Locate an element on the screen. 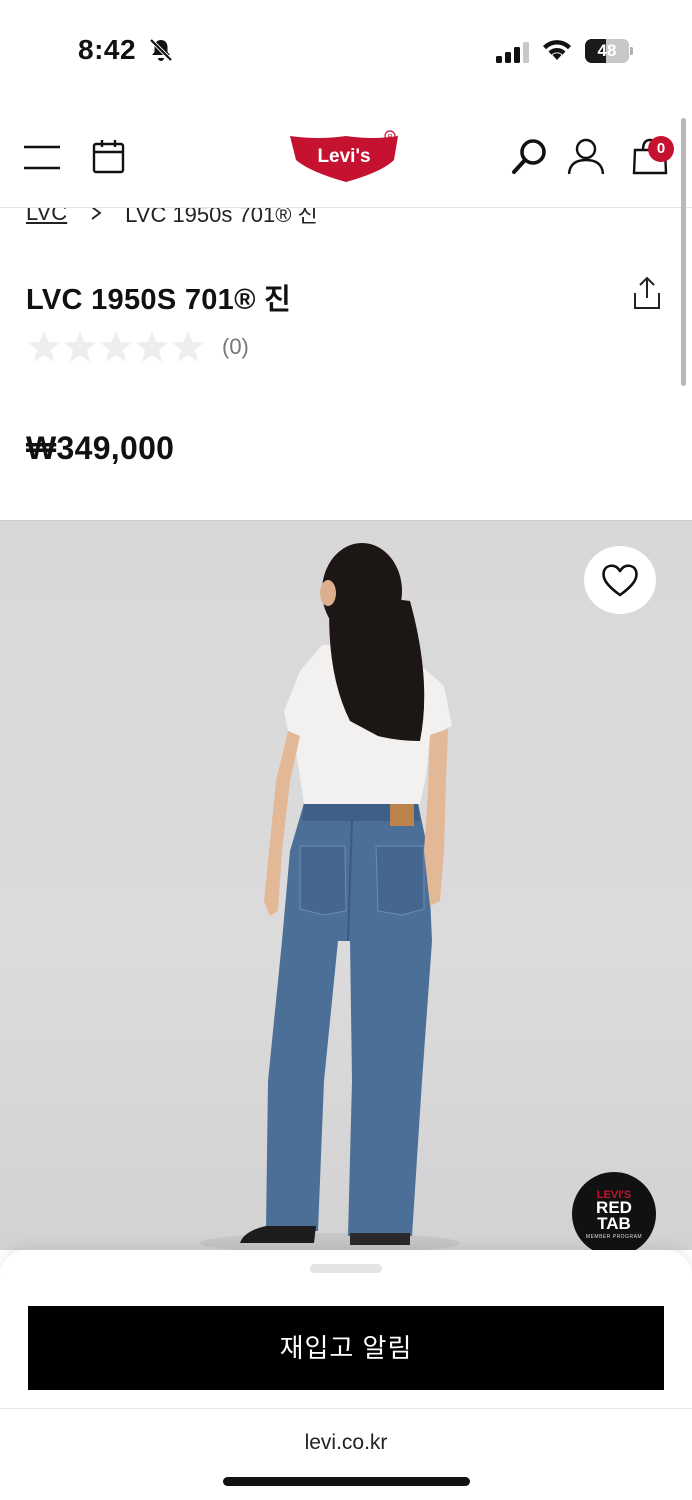 The image size is (692, 1500). home-indicator is located at coordinates (346, 1481).